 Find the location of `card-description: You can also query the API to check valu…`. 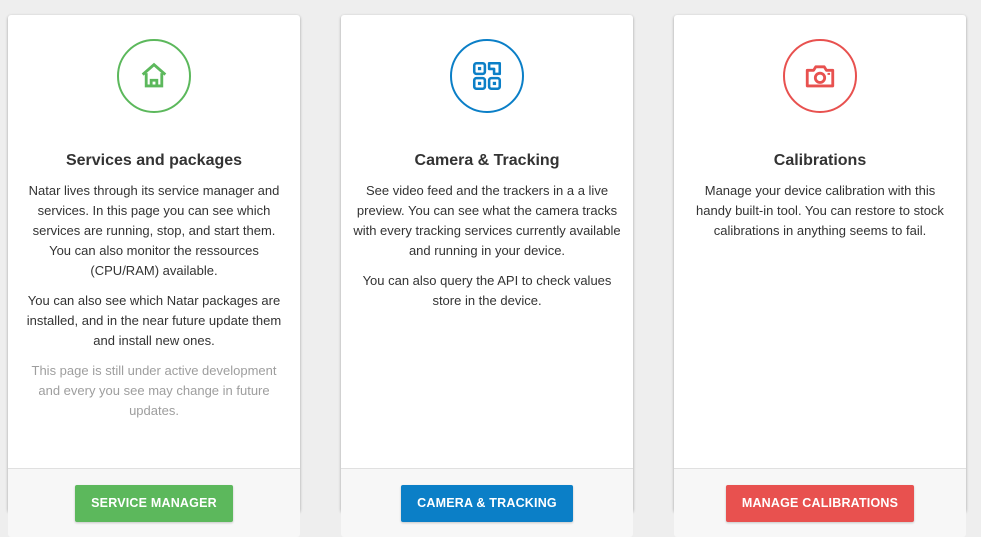

card-description: You can also query the API to check valu… is located at coordinates (487, 290).